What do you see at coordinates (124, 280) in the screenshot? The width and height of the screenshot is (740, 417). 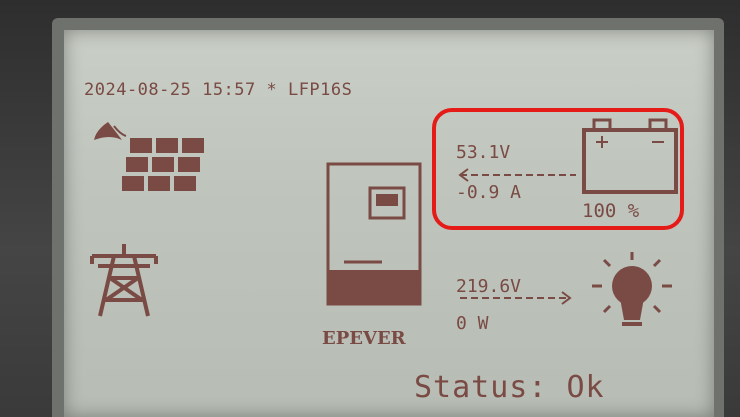 I see `power-tower-icon` at bounding box center [124, 280].